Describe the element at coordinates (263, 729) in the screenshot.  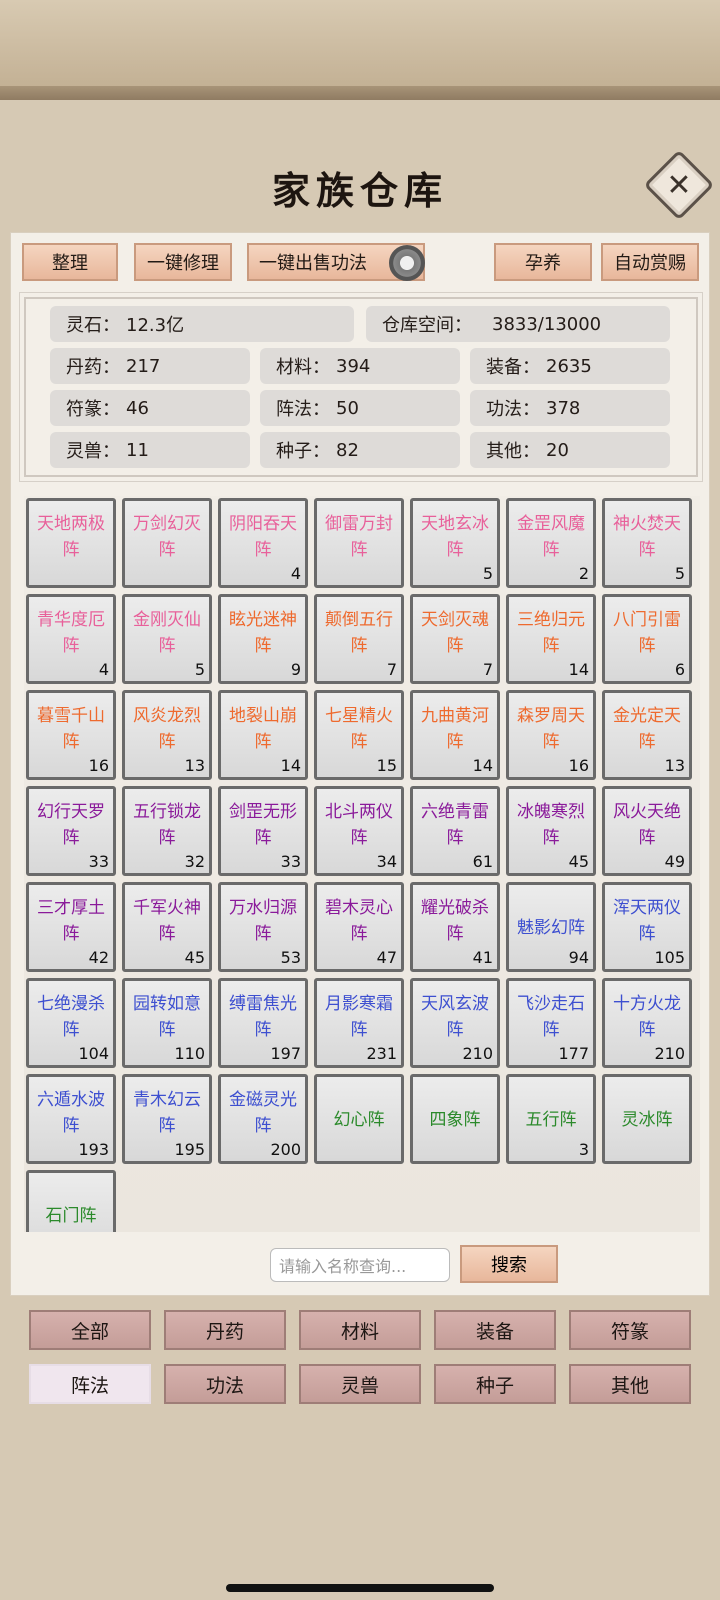
I see `item-name: 地裂山崩阵` at that location.